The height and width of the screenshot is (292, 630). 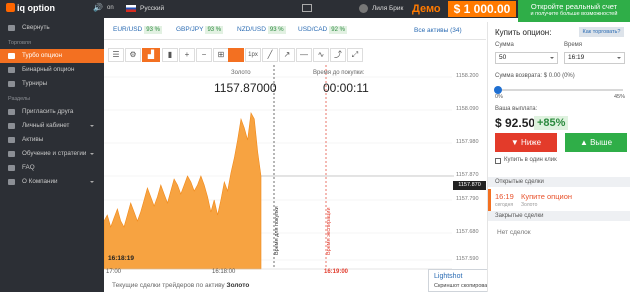 I want to click on tab-asset: USD/CAD 92 %, so click(x=322, y=30).